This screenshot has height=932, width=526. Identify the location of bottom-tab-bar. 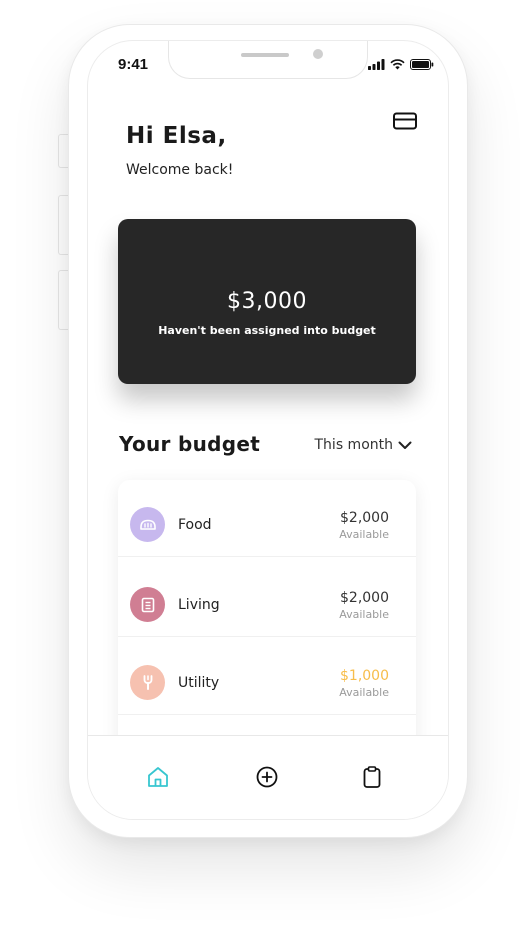
(268, 777).